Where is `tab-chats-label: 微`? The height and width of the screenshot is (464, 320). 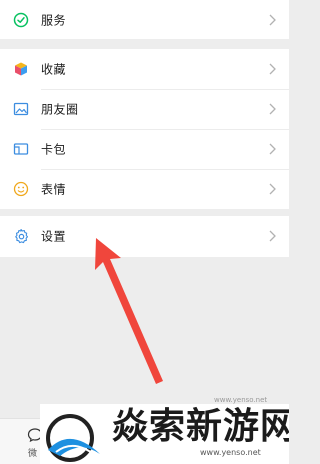
tab-chats-label: 微 is located at coordinates (33, 454).